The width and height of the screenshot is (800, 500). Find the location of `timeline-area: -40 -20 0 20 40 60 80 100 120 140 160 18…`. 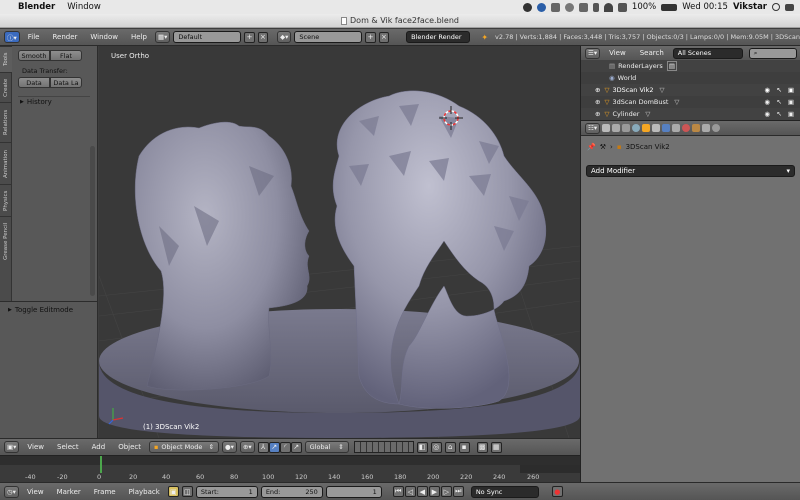

timeline-area: -40 -20 0 20 40 60 80 100 120 140 160 18… is located at coordinates (290, 469).